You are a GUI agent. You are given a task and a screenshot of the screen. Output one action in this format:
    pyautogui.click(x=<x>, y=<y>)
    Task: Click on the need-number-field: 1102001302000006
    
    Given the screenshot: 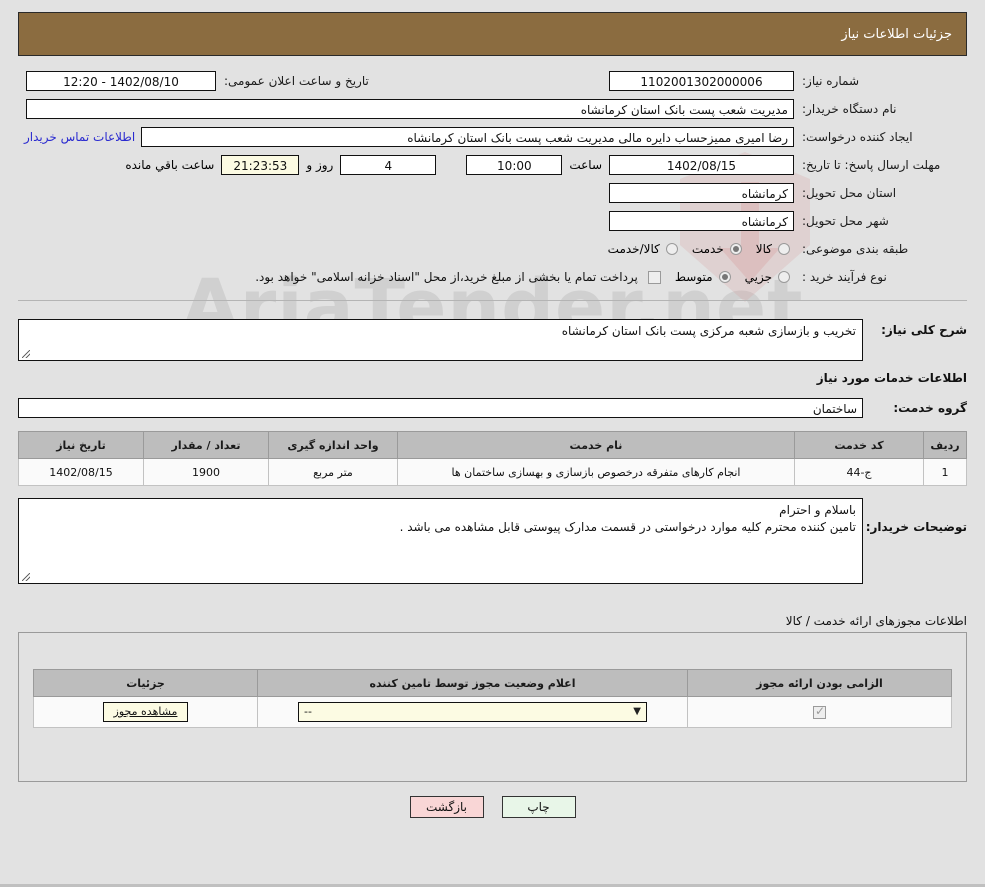 What is the action you would take?
    pyautogui.click(x=701, y=81)
    